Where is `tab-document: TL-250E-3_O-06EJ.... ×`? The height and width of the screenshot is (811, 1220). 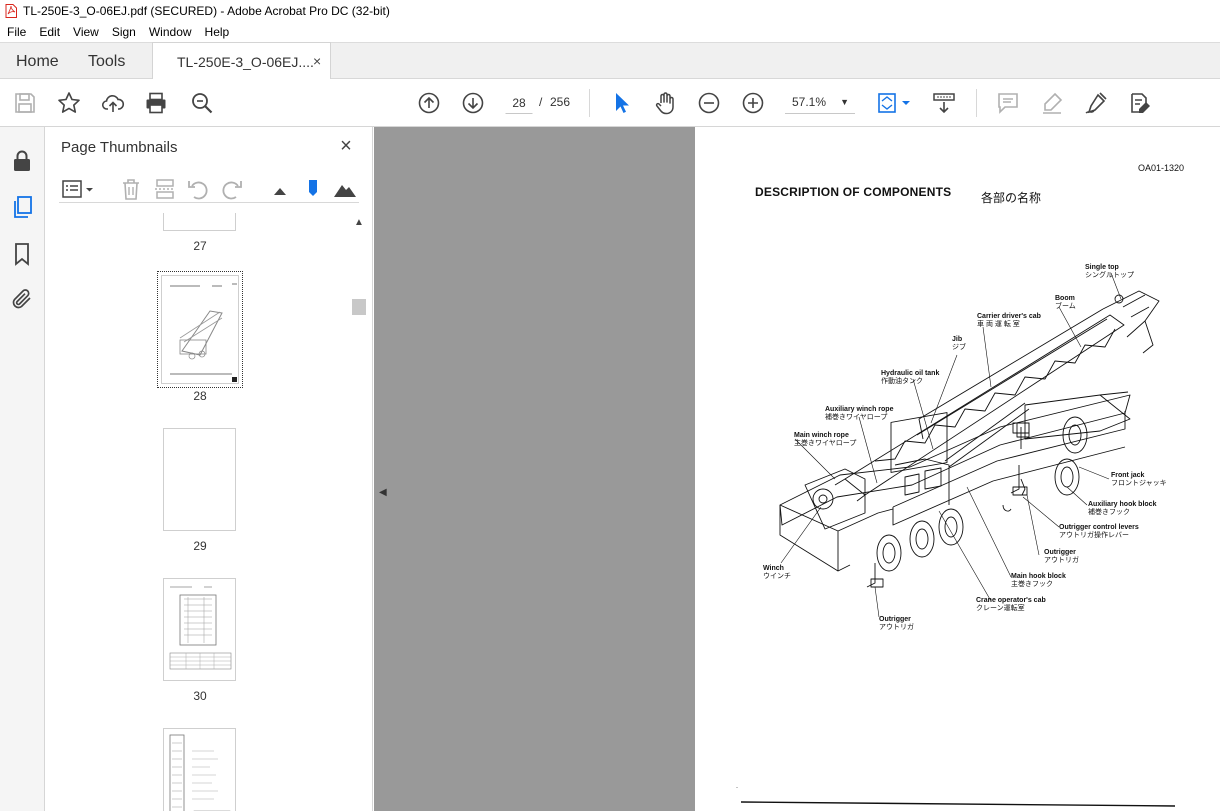 tab-document: TL-250E-3_O-06EJ.... × is located at coordinates (241, 61).